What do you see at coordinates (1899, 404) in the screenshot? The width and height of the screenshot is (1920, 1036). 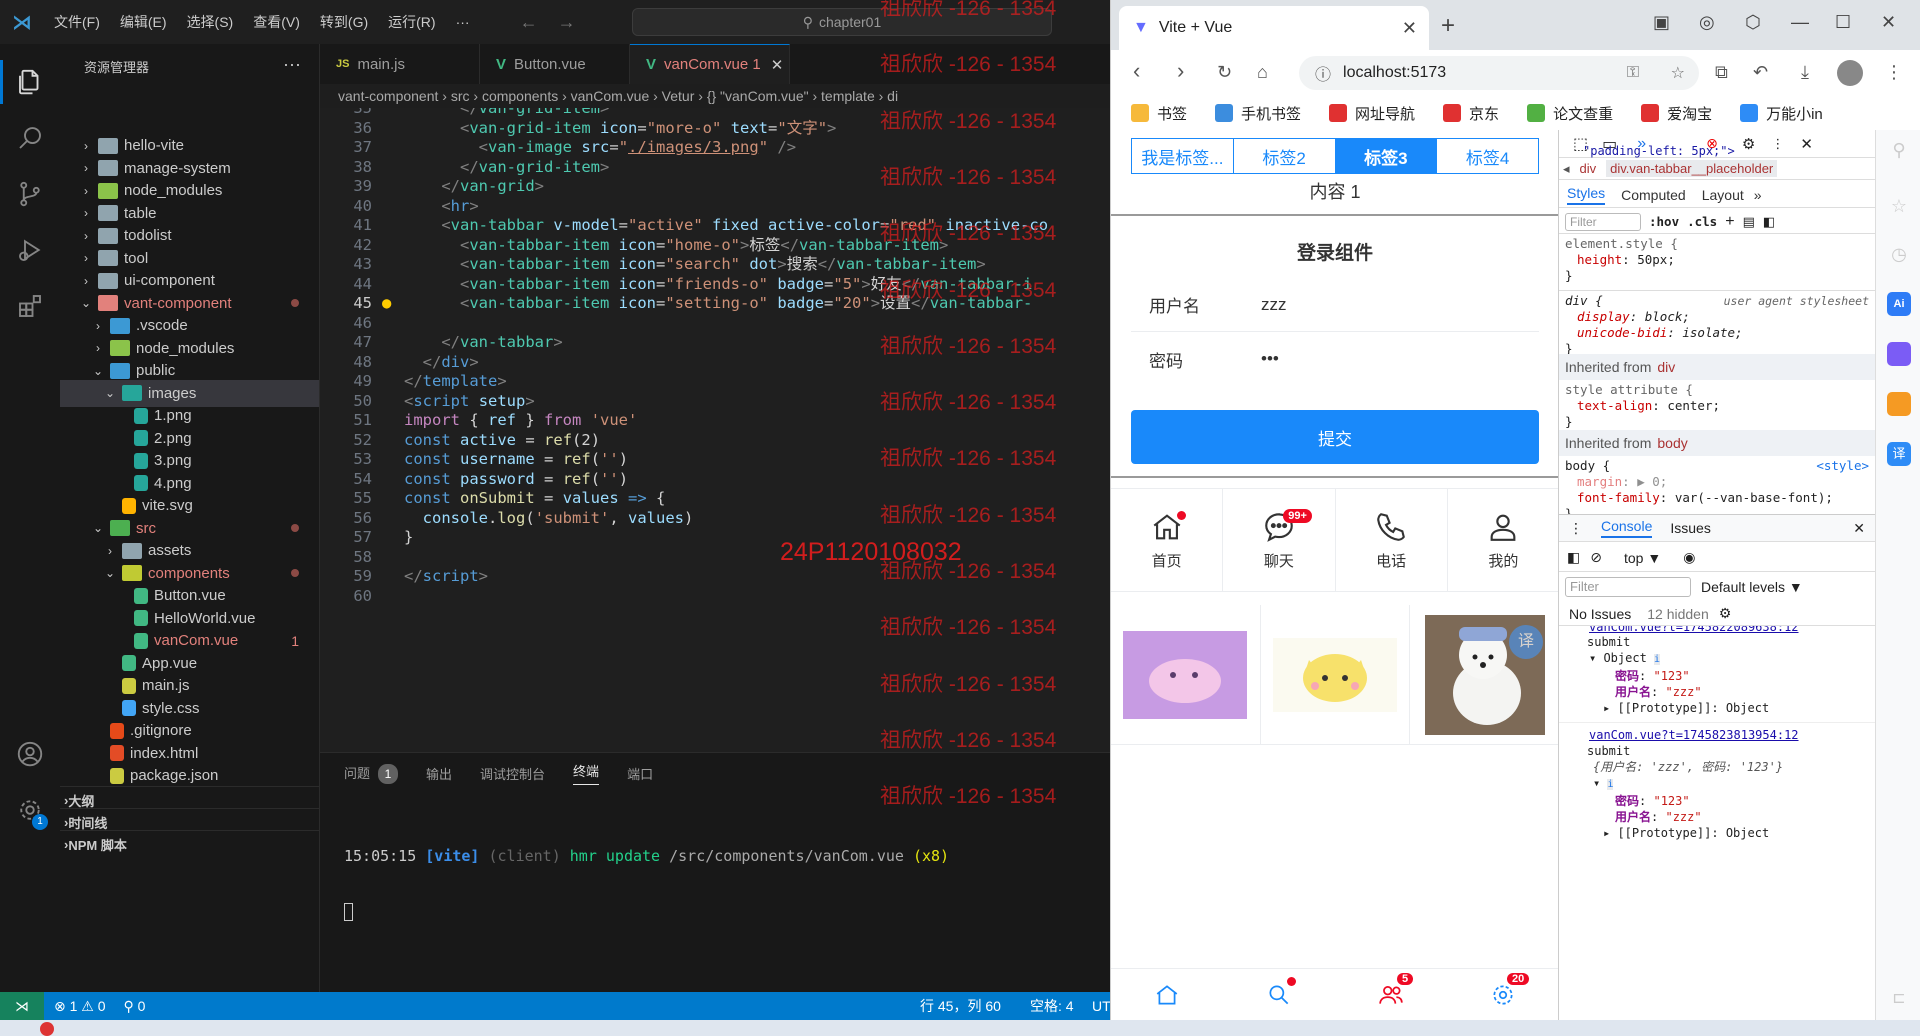 I see `toolbox-icon` at bounding box center [1899, 404].